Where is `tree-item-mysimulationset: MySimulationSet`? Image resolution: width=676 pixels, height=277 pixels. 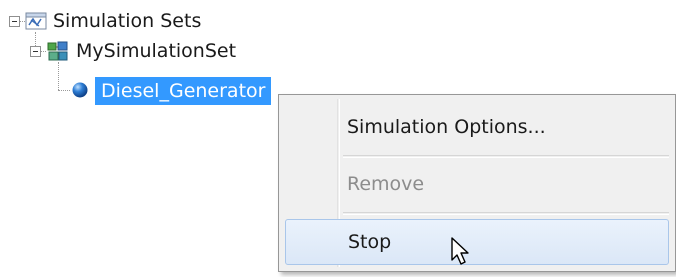 tree-item-mysimulationset: MySimulationSet is located at coordinates (156, 51).